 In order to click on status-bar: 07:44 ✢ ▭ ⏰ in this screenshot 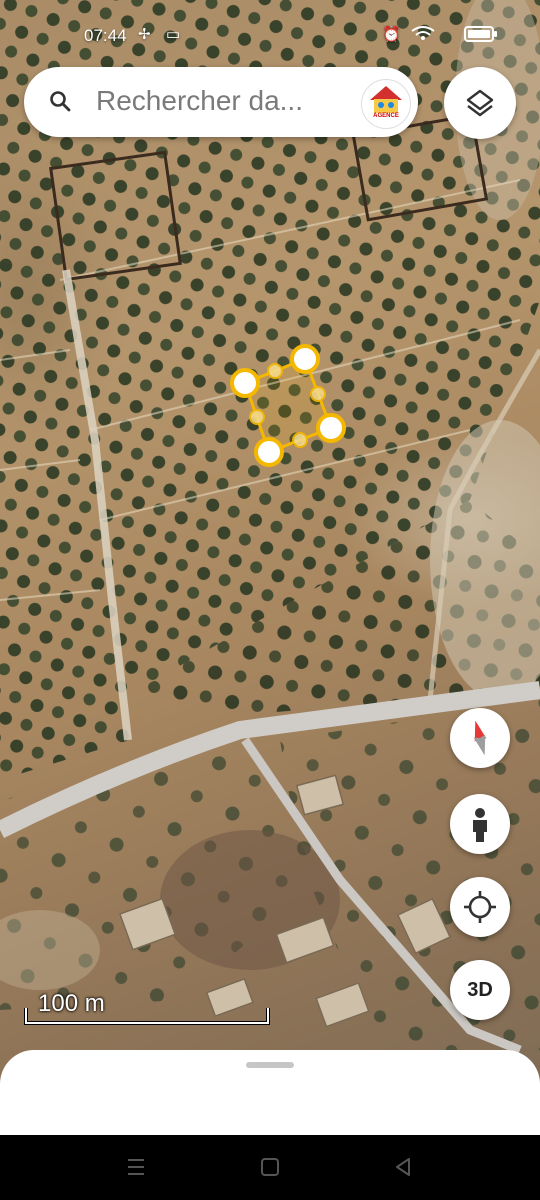, I will do `click(270, 35)`.